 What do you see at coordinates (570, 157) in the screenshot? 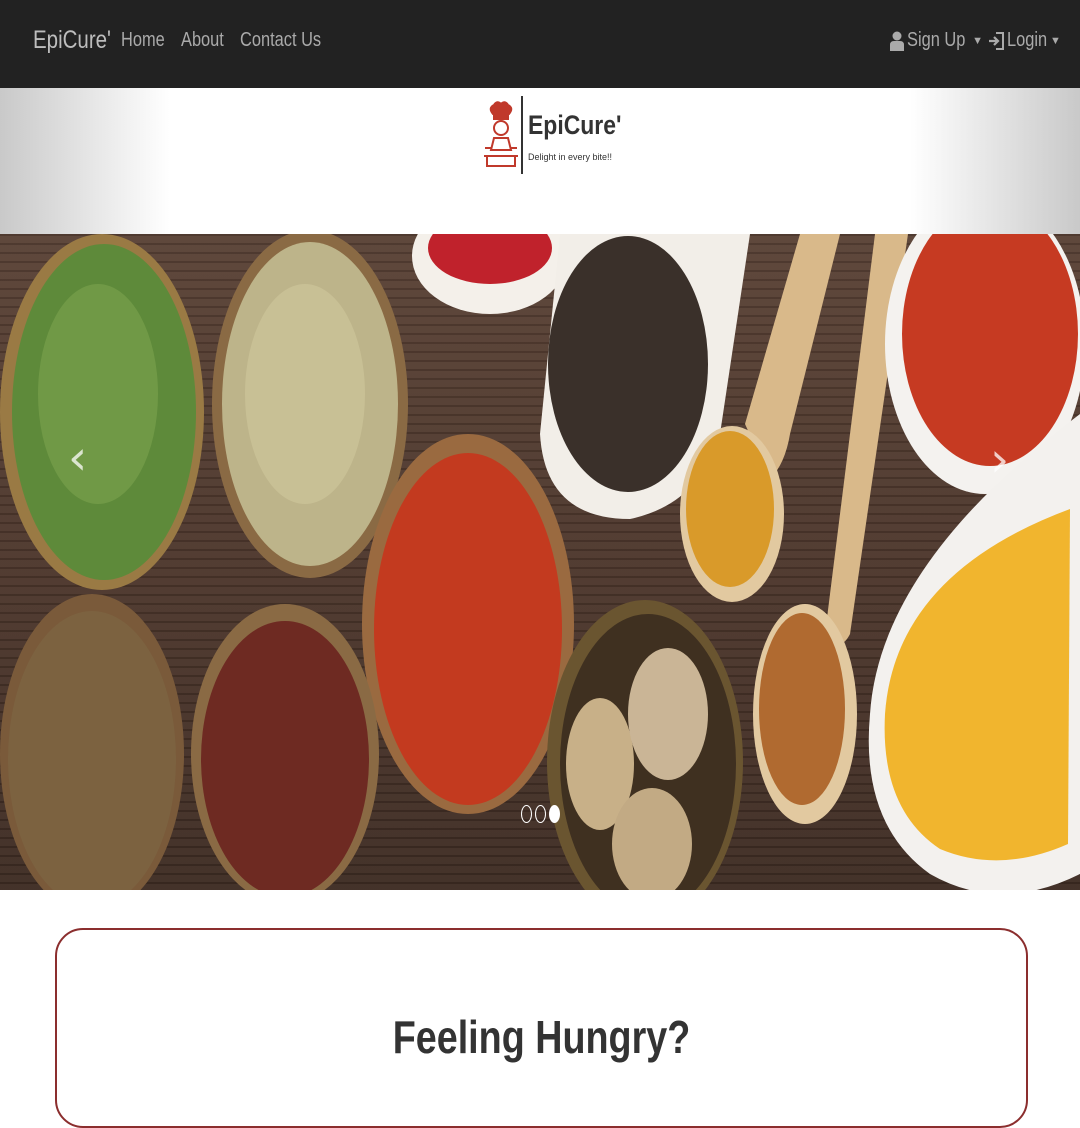
I see `logo-tagline: Delight in every bite!!` at bounding box center [570, 157].